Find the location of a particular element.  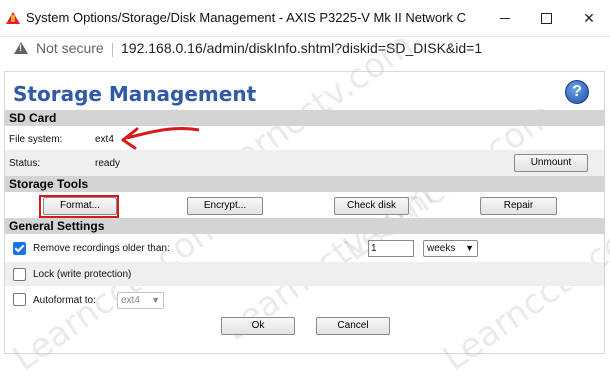

status-row: Status: ready Unmount is located at coordinates (304, 163).